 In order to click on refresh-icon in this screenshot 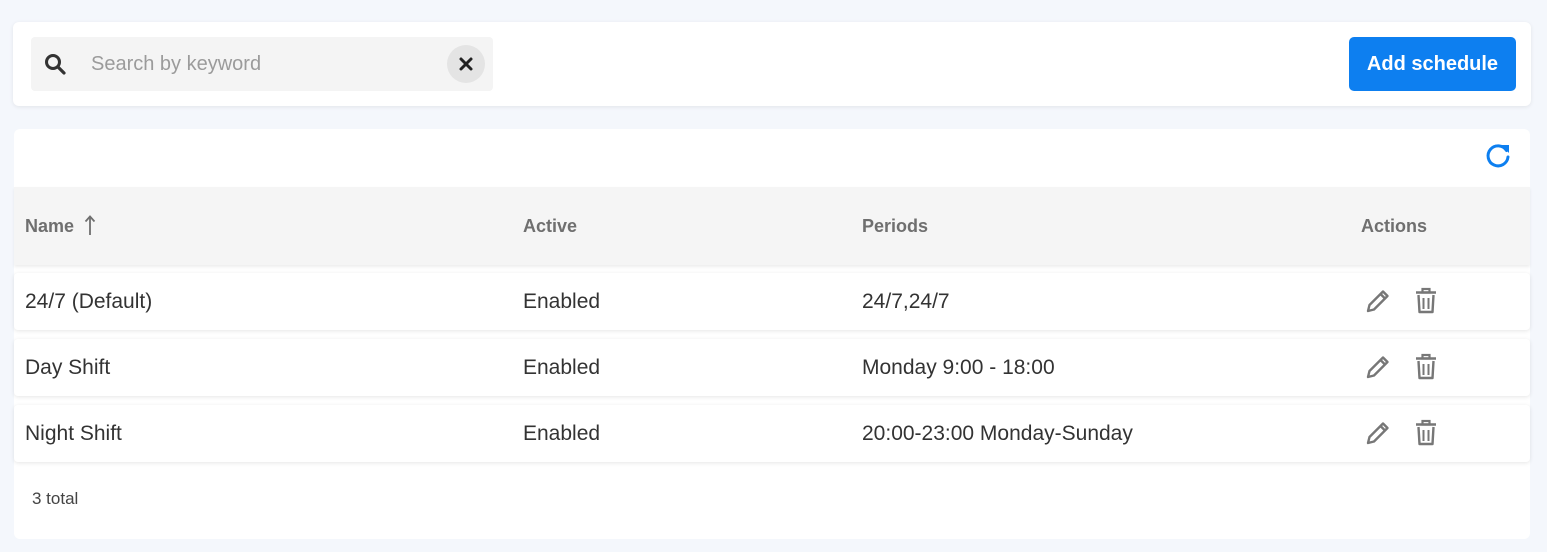, I will do `click(1498, 156)`.